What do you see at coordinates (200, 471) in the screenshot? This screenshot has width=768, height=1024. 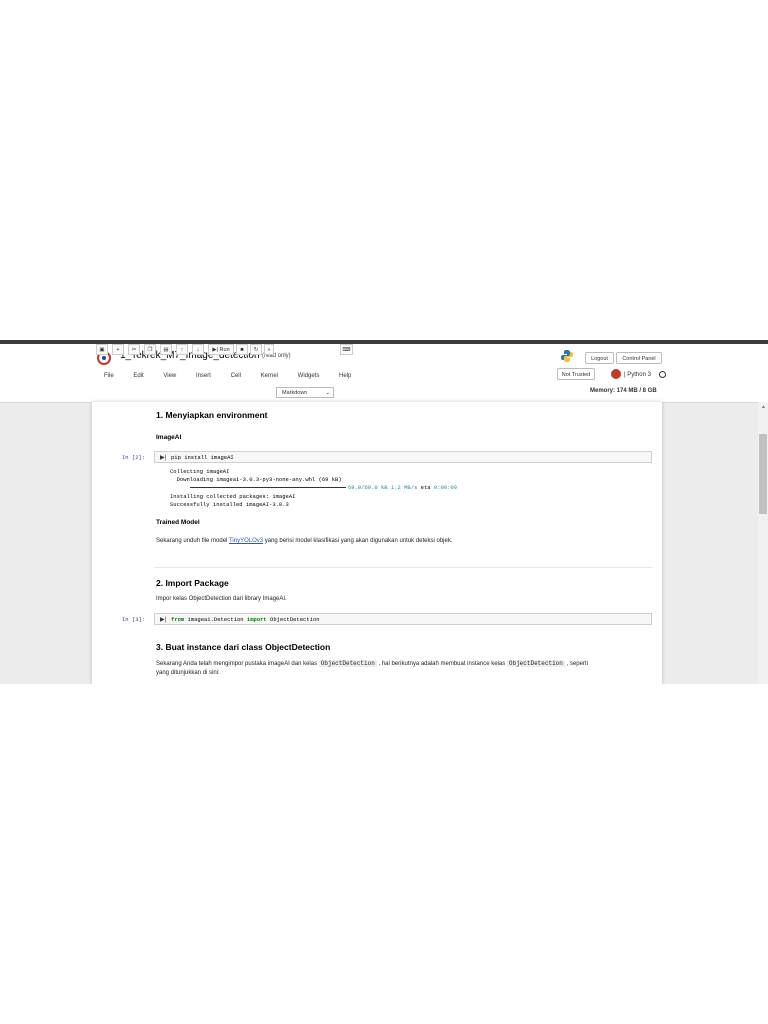 I see `output-line-1: Collecting imageAI` at bounding box center [200, 471].